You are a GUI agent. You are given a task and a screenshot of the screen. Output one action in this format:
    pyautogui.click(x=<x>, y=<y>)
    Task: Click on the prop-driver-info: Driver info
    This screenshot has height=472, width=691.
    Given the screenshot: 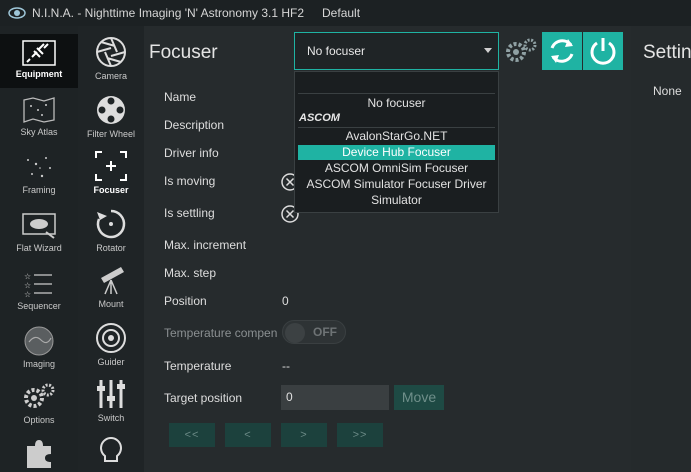 What is the action you would take?
    pyautogui.click(x=191, y=153)
    